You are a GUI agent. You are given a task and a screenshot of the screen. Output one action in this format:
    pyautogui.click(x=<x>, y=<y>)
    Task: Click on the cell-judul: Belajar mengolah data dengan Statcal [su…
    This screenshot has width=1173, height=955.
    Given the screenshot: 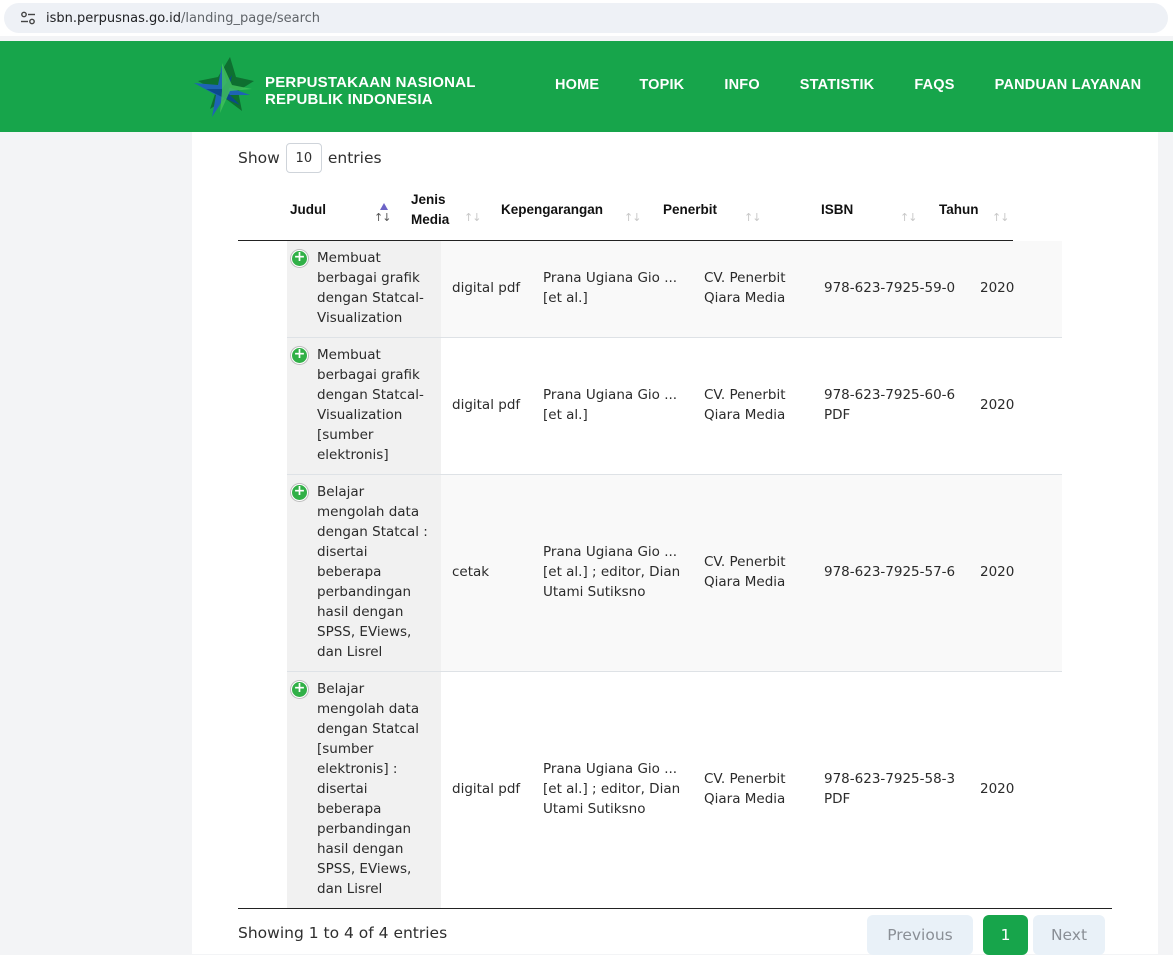 What is the action you would take?
    pyautogui.click(x=368, y=789)
    